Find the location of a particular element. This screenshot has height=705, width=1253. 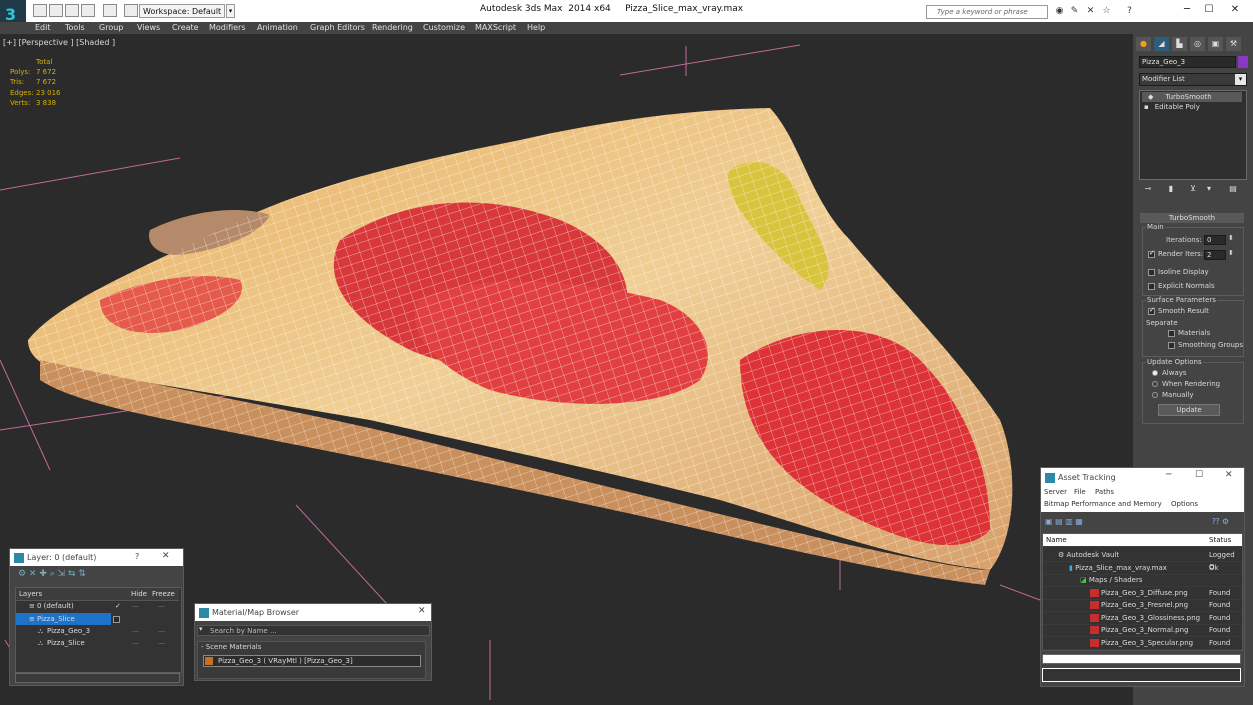

render-iters-checkbox is located at coordinates (1151, 253).